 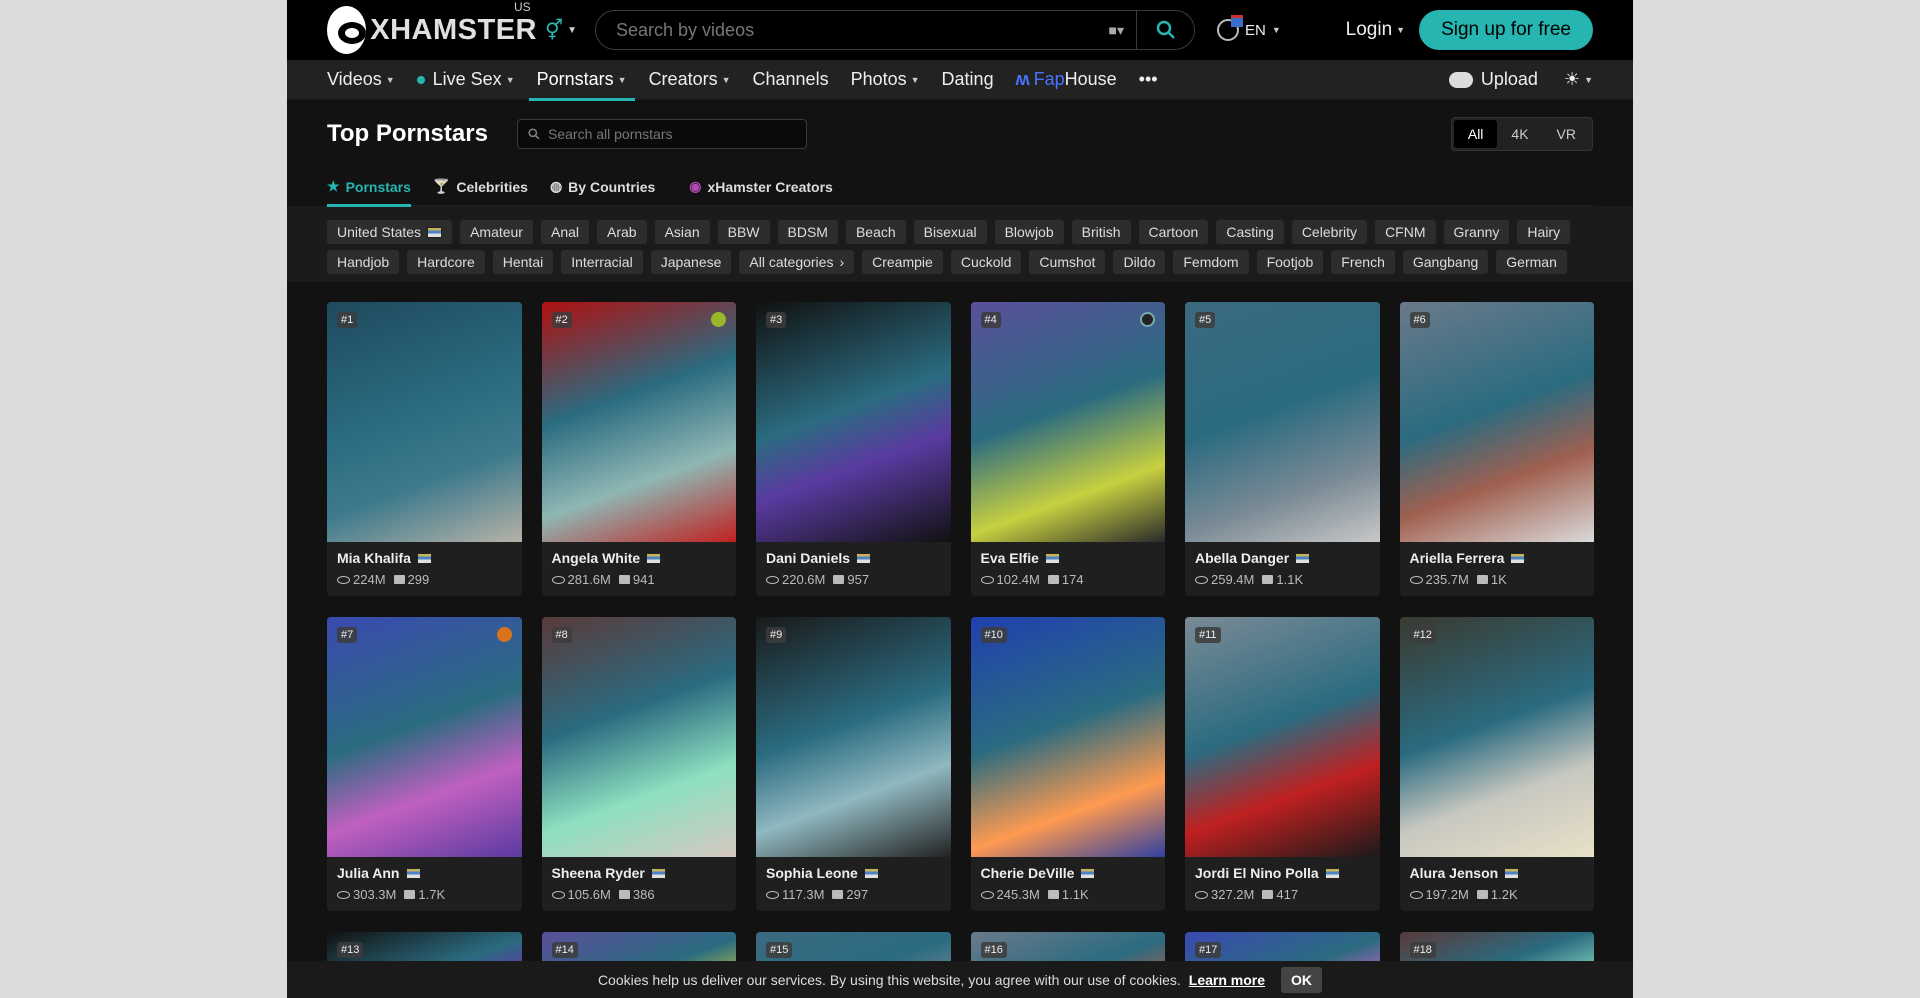 What do you see at coordinates (1139, 262) in the screenshot?
I see `tag-chip: Dildo` at bounding box center [1139, 262].